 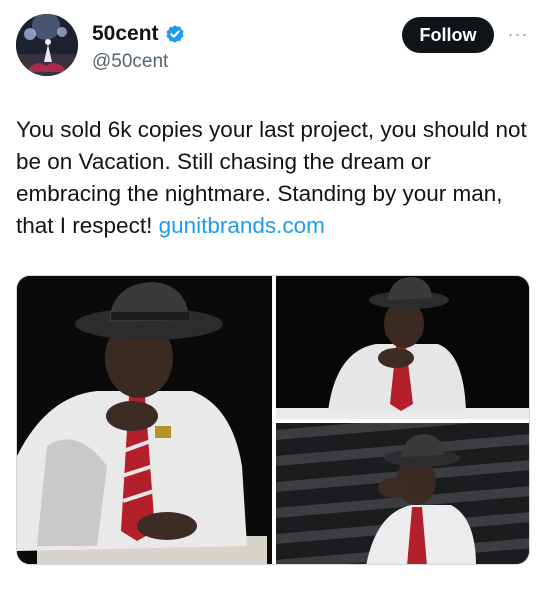 I want to click on avatar, so click(x=47, y=45).